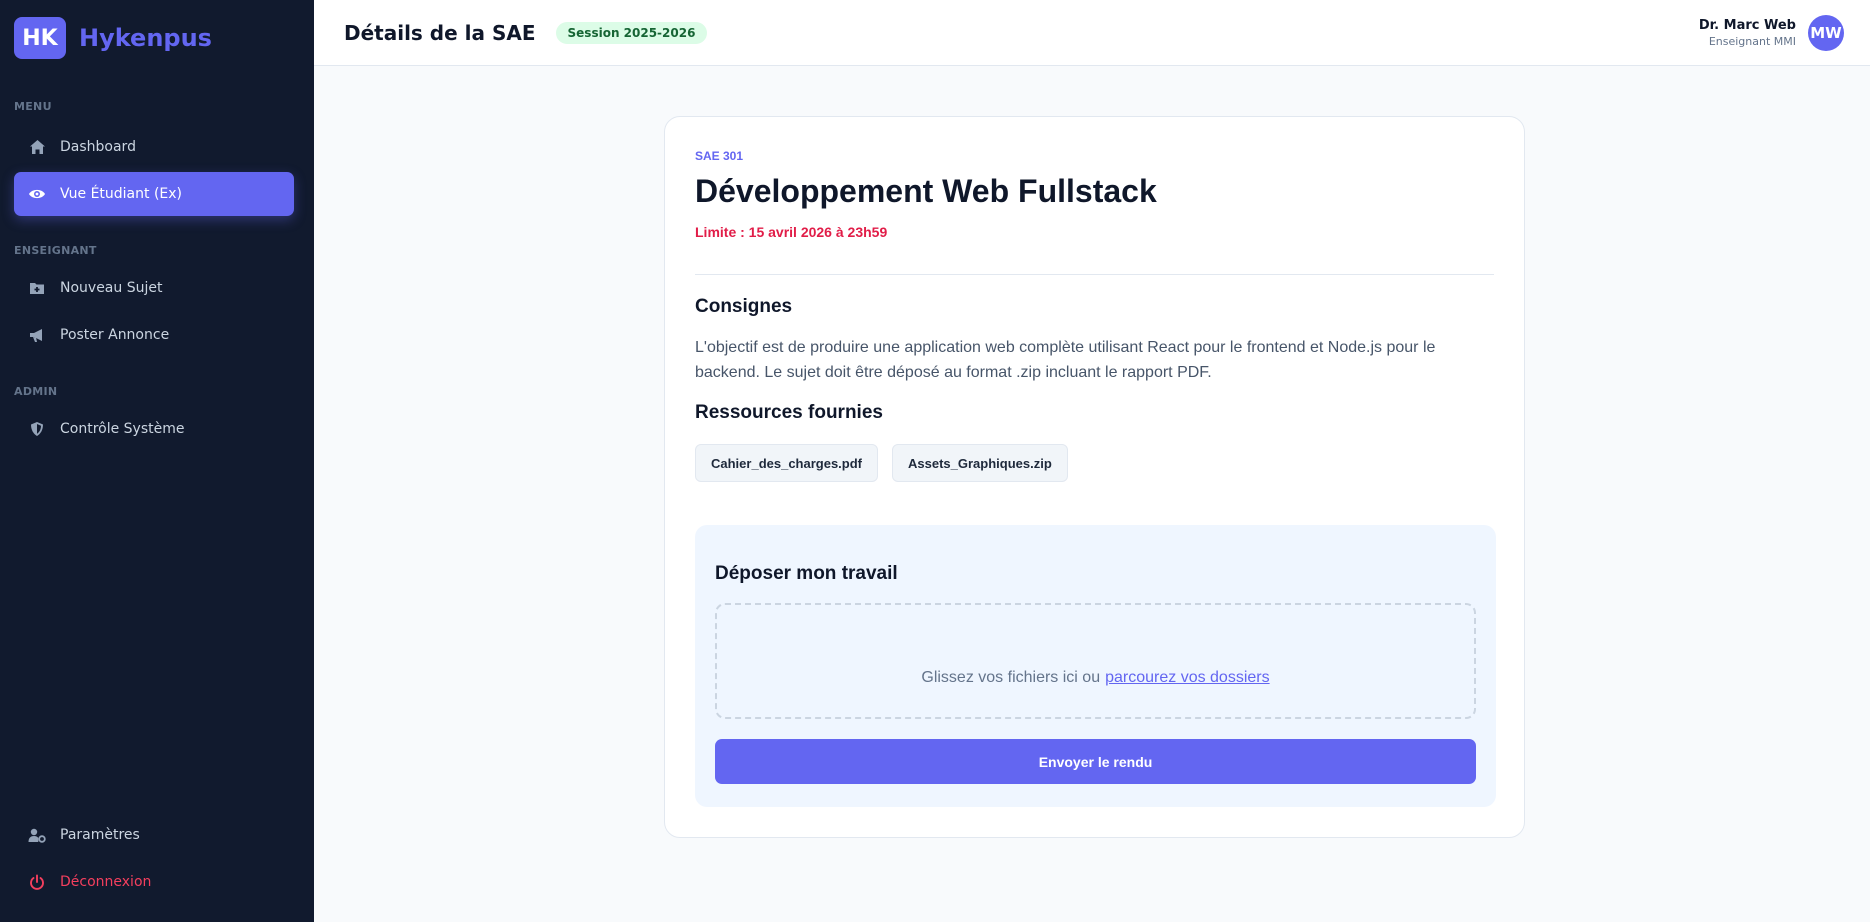 Image resolution: width=1870 pixels, height=922 pixels. Describe the element at coordinates (106, 882) in the screenshot. I see `sidebar-item-label: Déconnexion` at that location.